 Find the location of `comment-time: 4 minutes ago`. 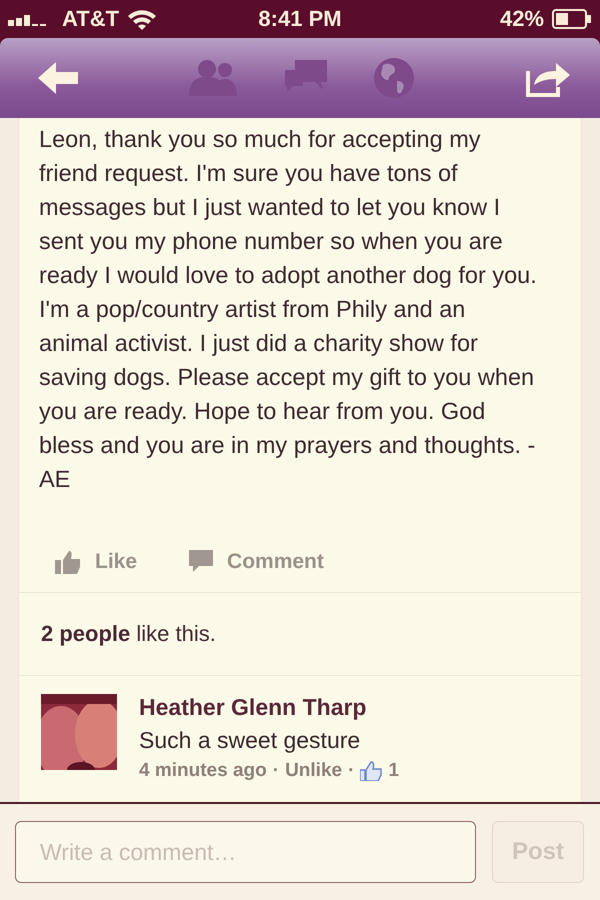

comment-time: 4 minutes ago is located at coordinates (203, 771).